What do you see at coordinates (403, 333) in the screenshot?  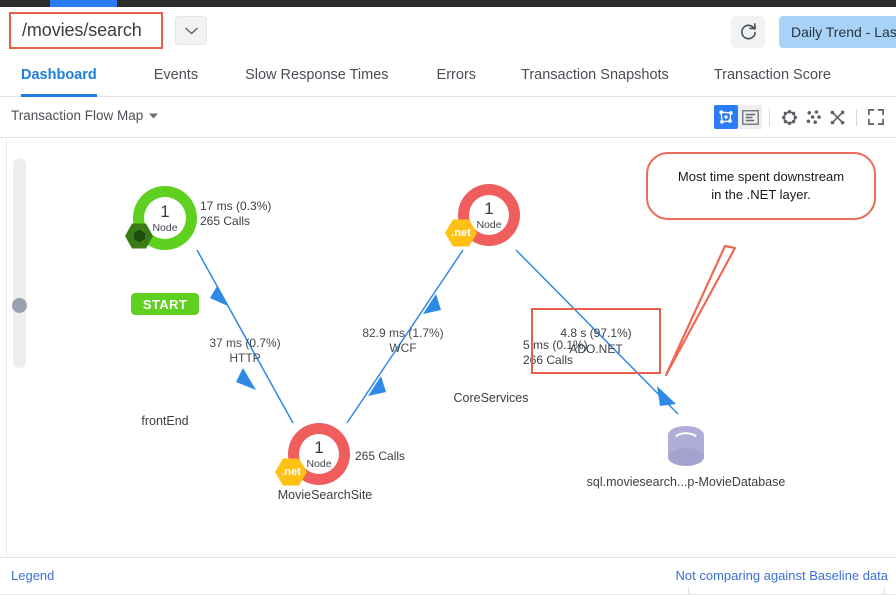 I see `wcf-edge-time: 82.9 ms (1.7%)` at bounding box center [403, 333].